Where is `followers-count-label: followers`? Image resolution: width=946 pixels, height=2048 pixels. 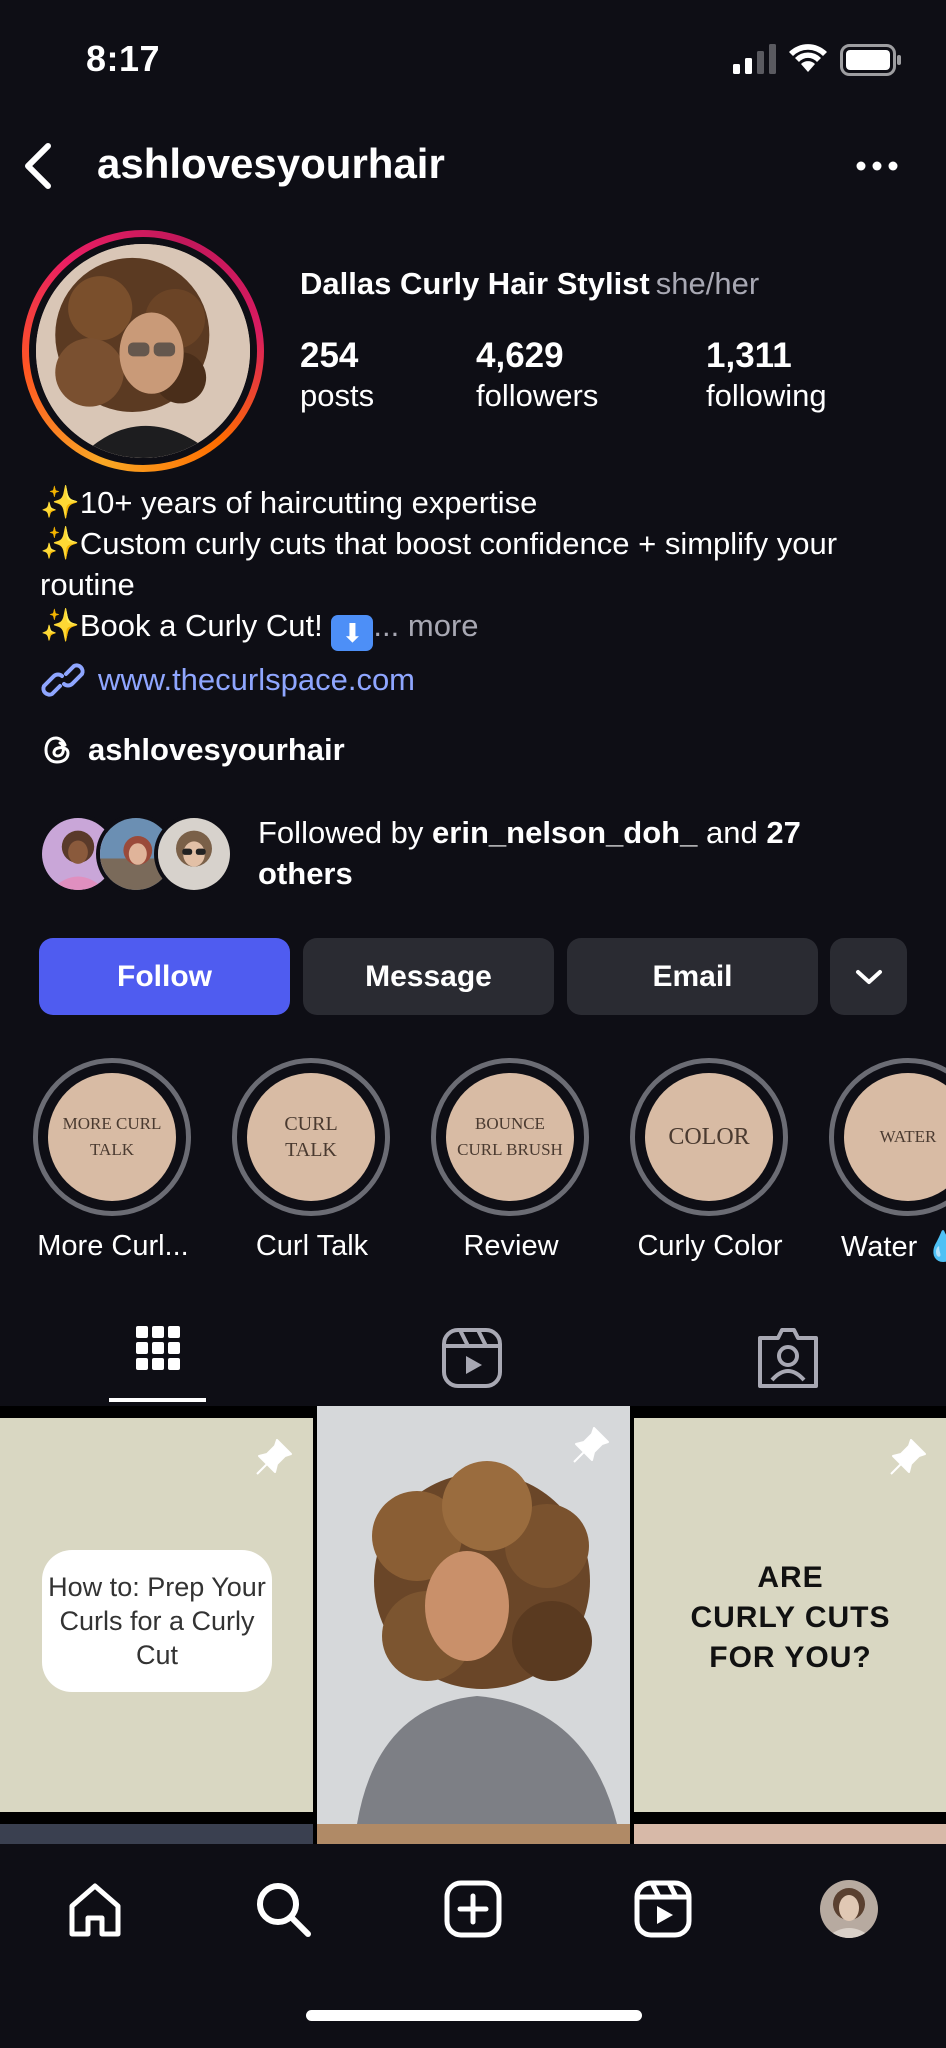 followers-count-label: followers is located at coordinates (537, 395).